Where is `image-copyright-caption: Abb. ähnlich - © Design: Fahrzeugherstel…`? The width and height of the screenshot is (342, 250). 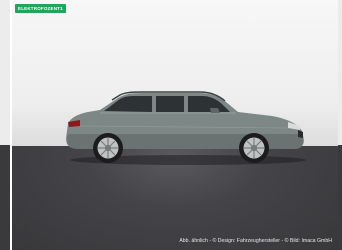
image-copyright-caption: Abb. ähnlich - © Design: Fahrzeugherstel… is located at coordinates (255, 241).